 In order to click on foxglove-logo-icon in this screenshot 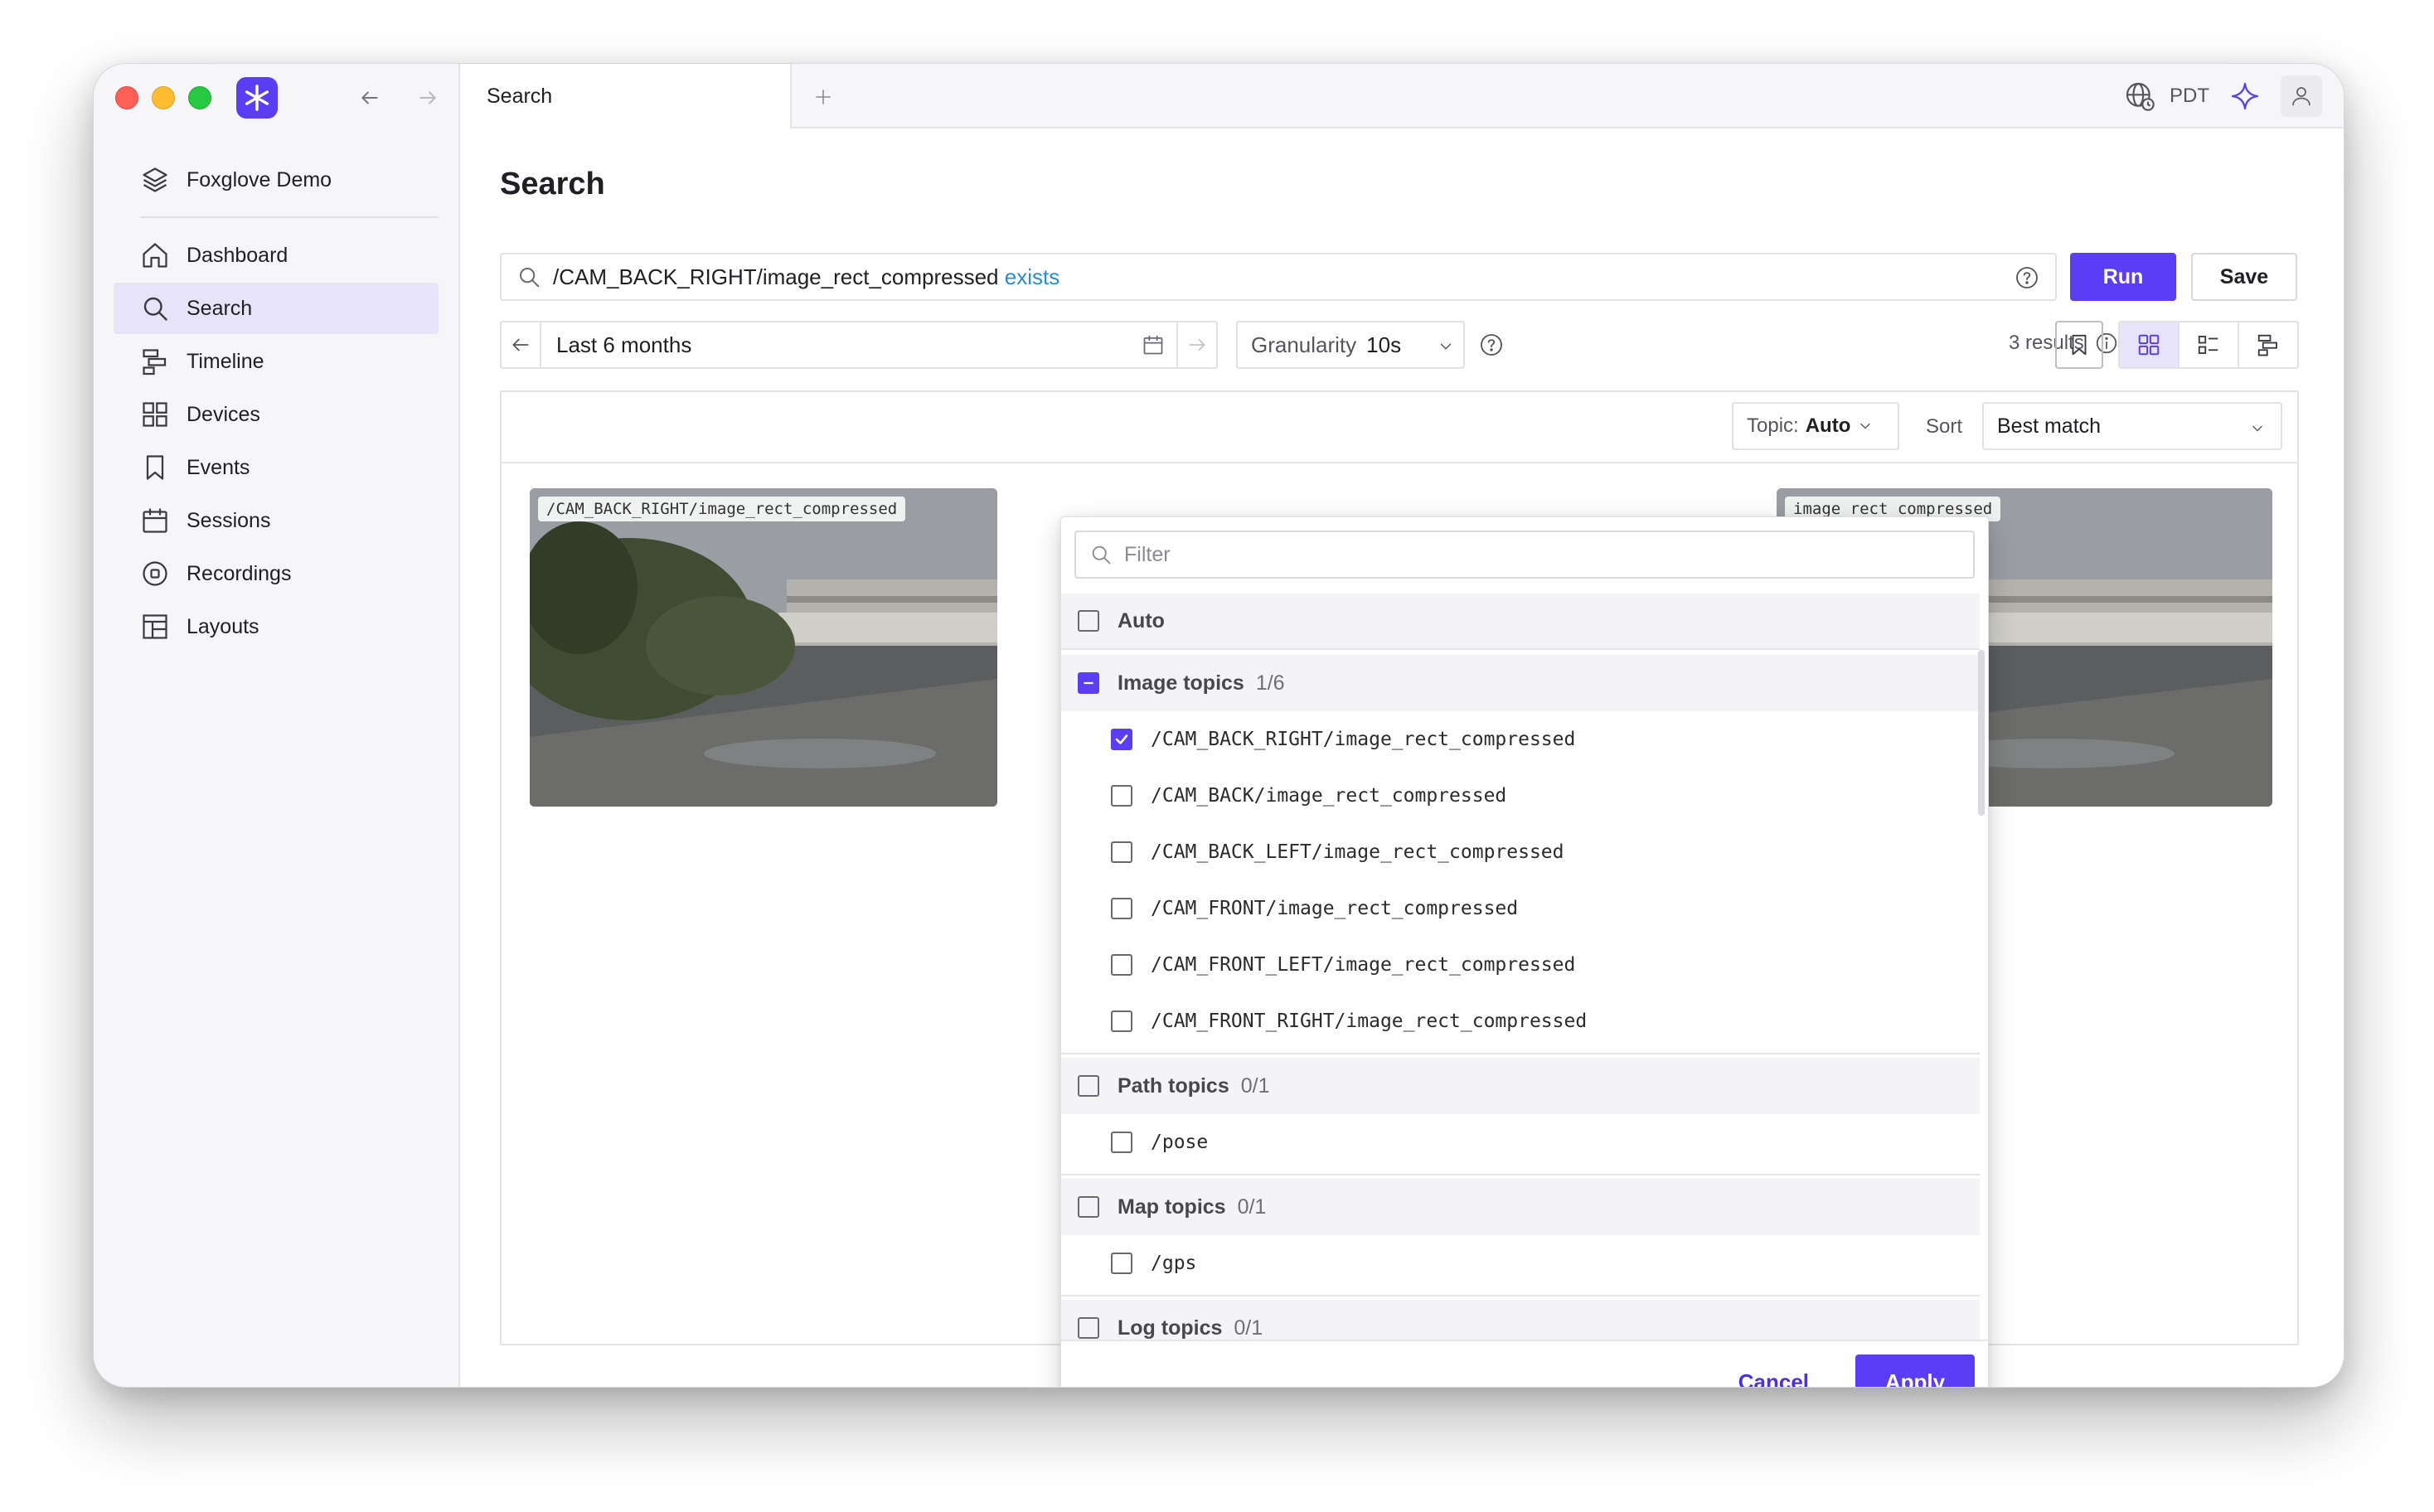, I will do `click(257, 98)`.